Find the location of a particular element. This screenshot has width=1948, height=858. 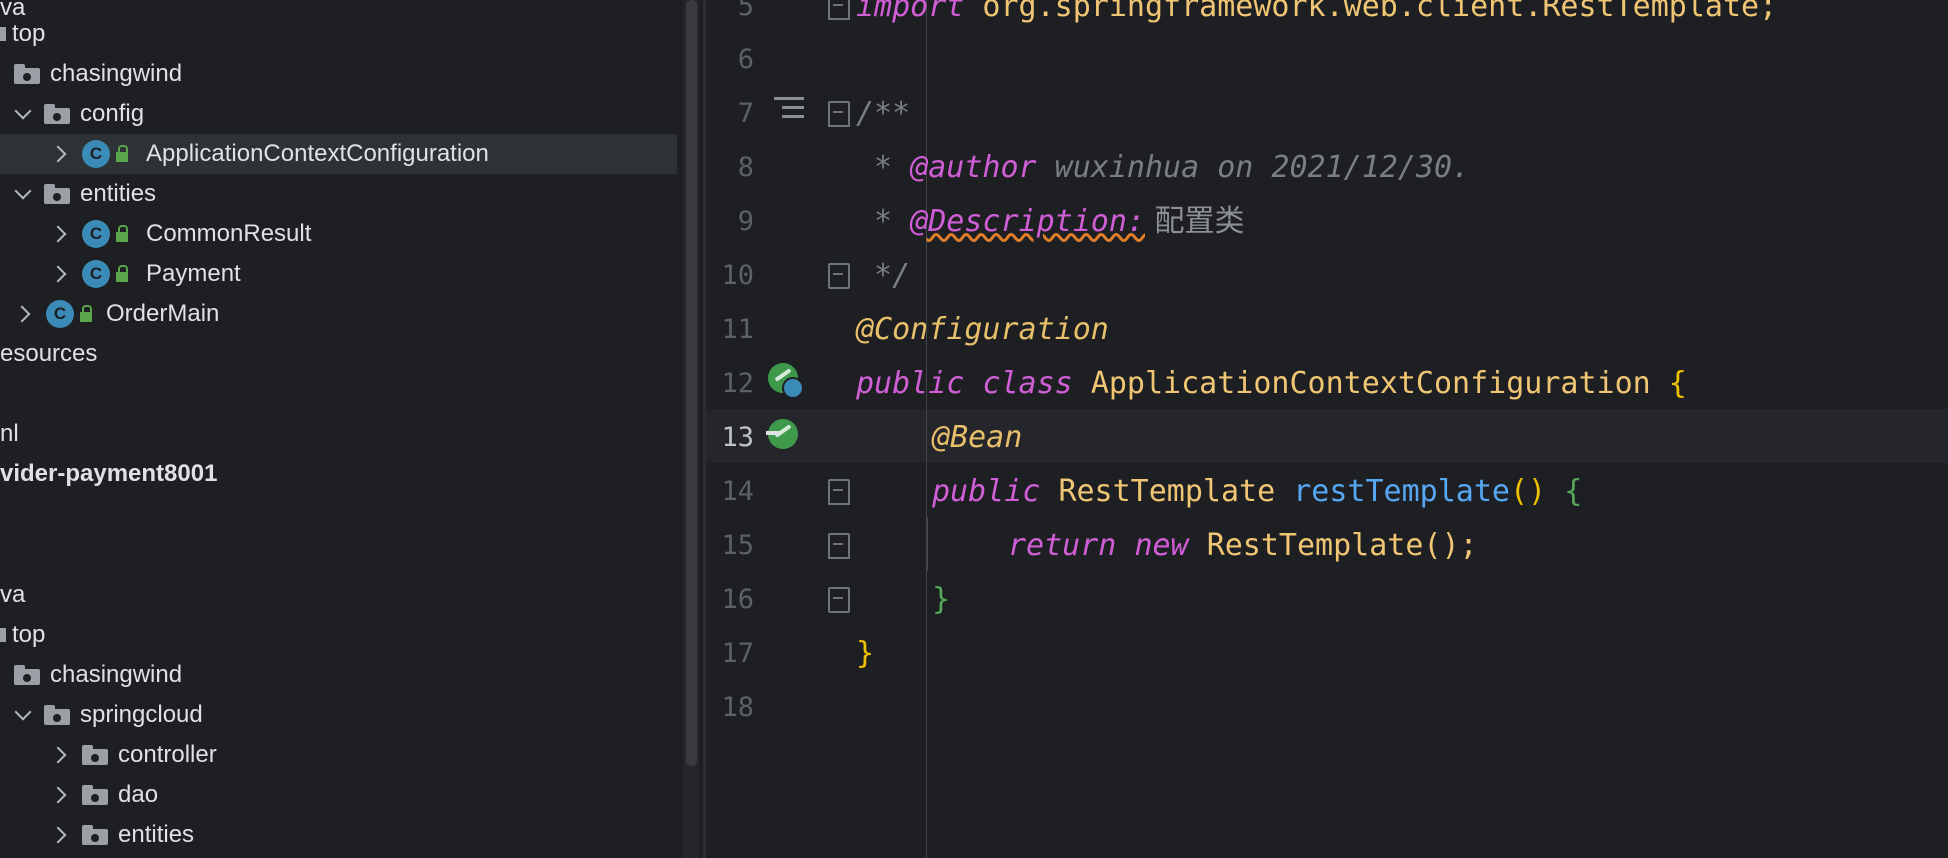

tree-item-label: nl is located at coordinates (9, 433).